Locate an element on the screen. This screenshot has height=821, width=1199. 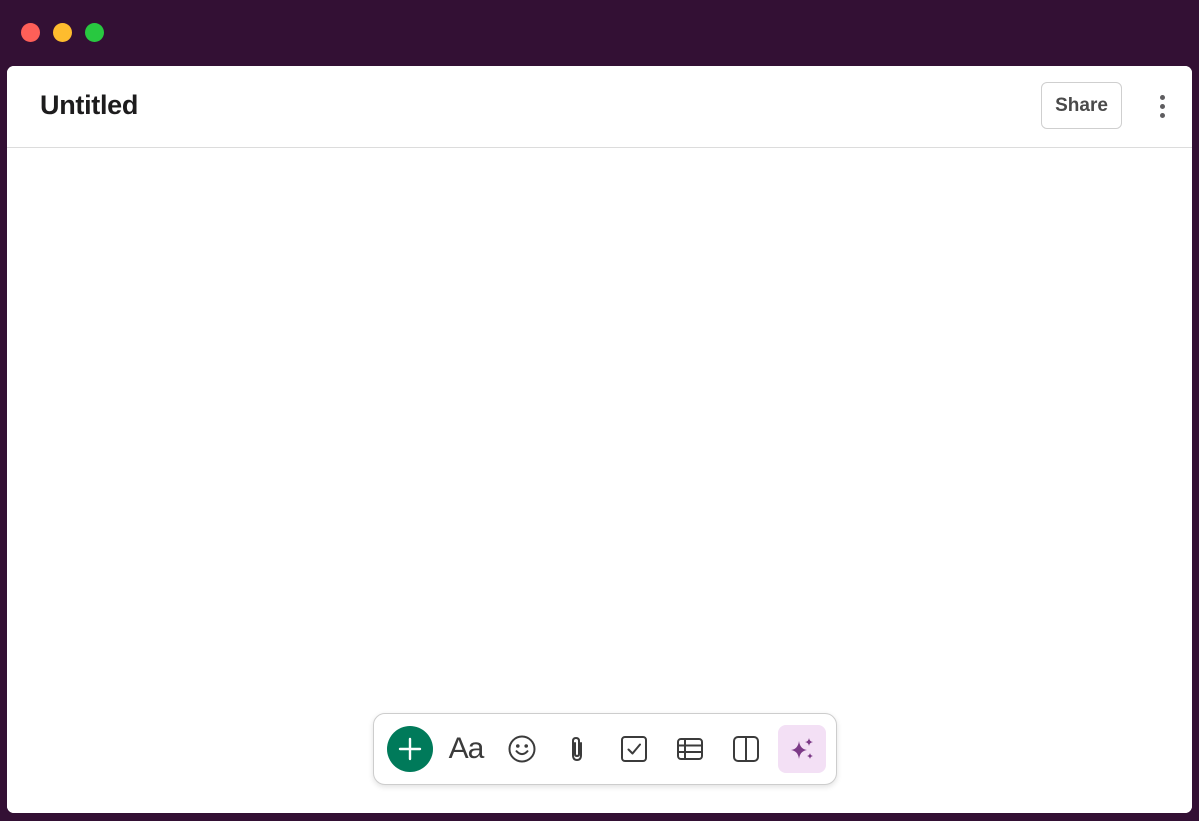
ai-assist-button is located at coordinates (802, 749).